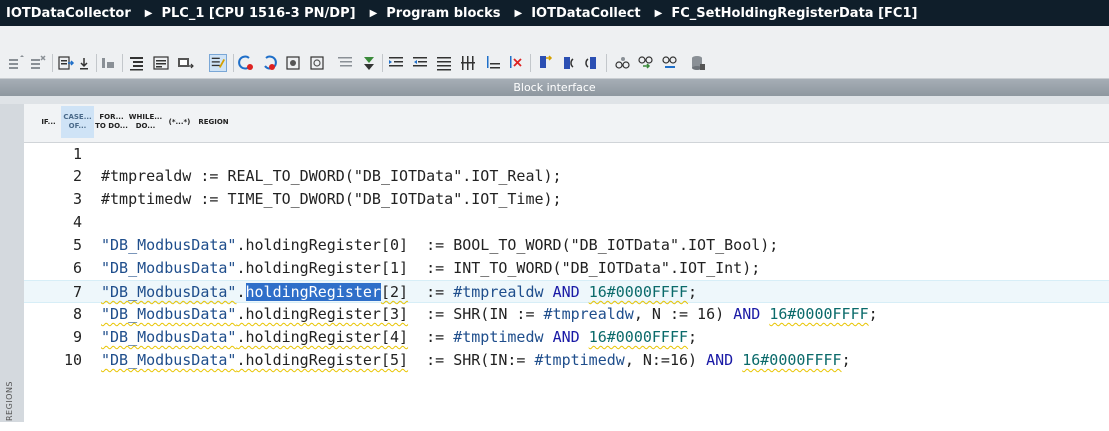  What do you see at coordinates (554, 87) in the screenshot?
I see `block-interface-bar: Block interface` at bounding box center [554, 87].